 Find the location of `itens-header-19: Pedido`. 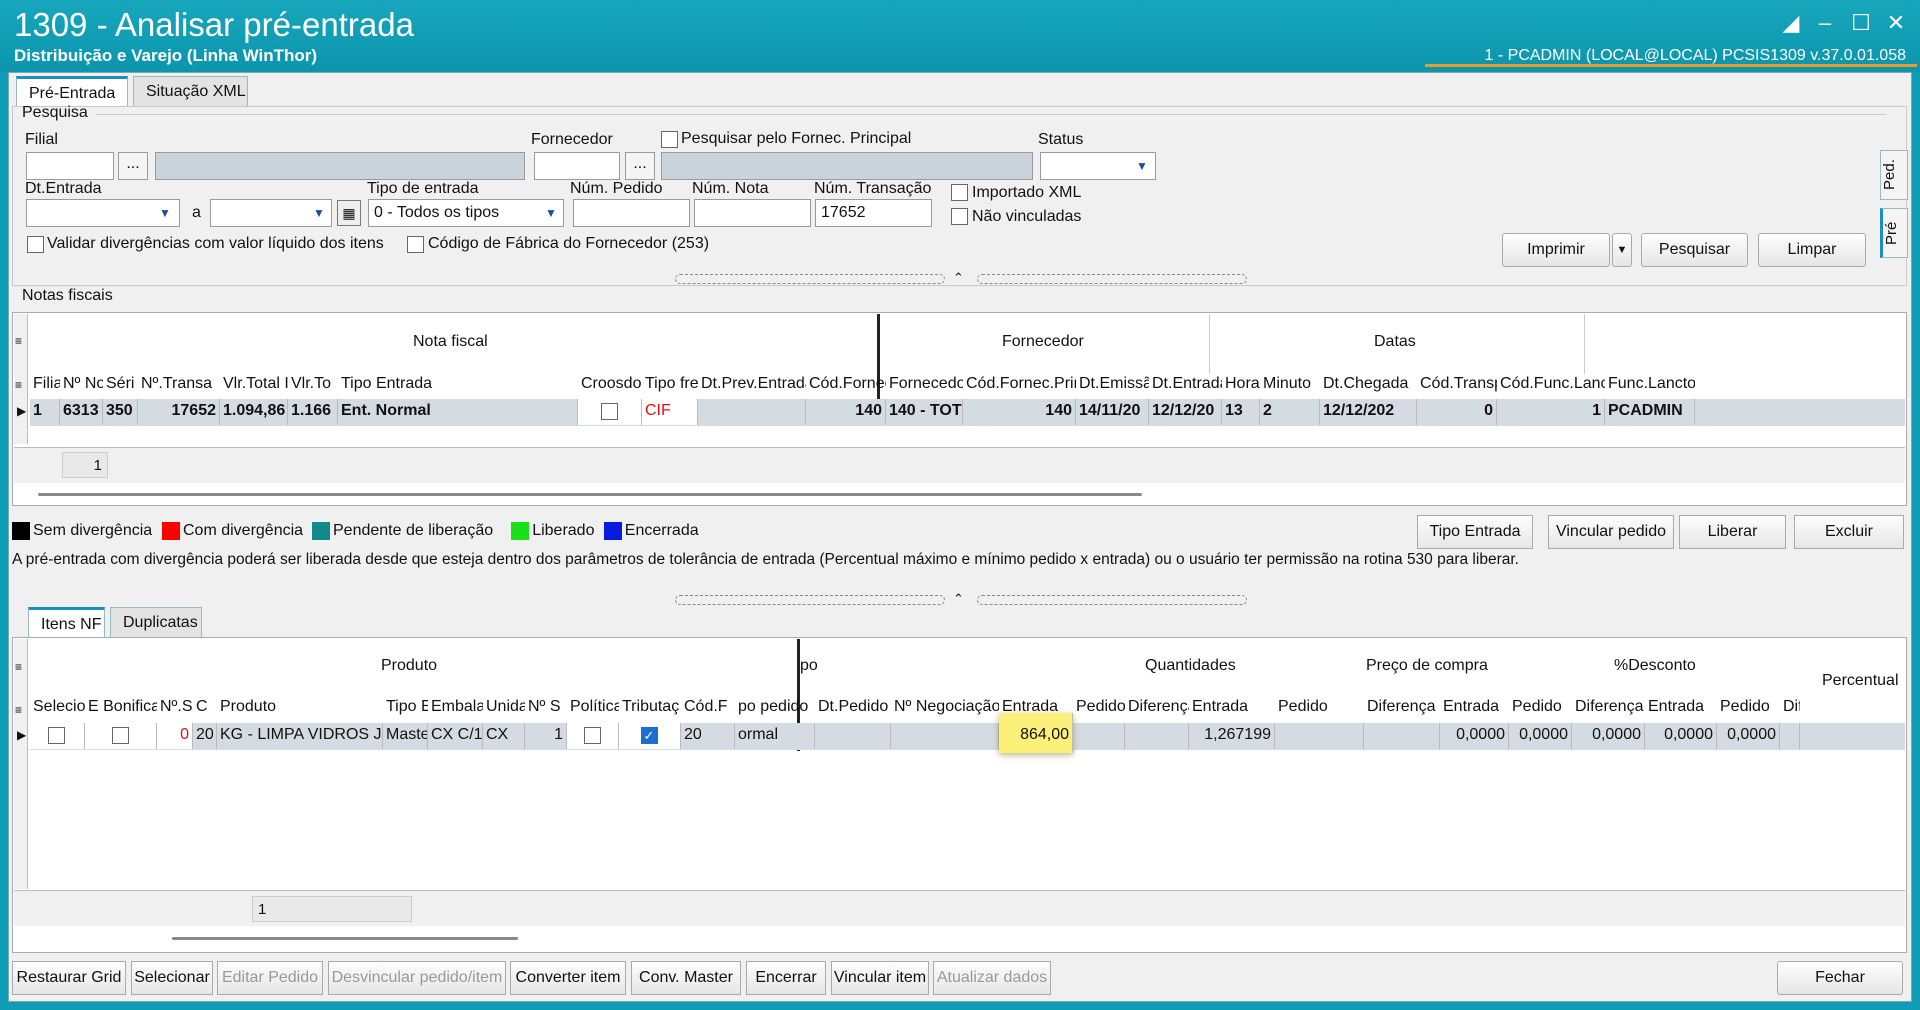

itens-header-19: Pedido is located at coordinates (1319, 707).